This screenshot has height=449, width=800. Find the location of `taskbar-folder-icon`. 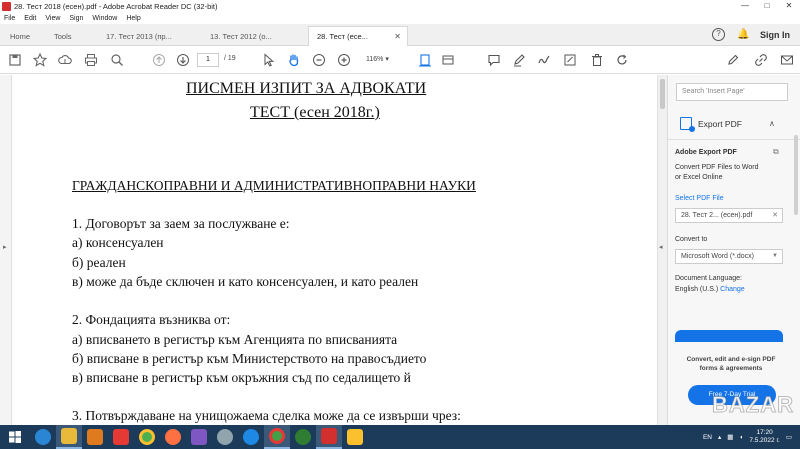

taskbar-folder-icon is located at coordinates (355, 437).